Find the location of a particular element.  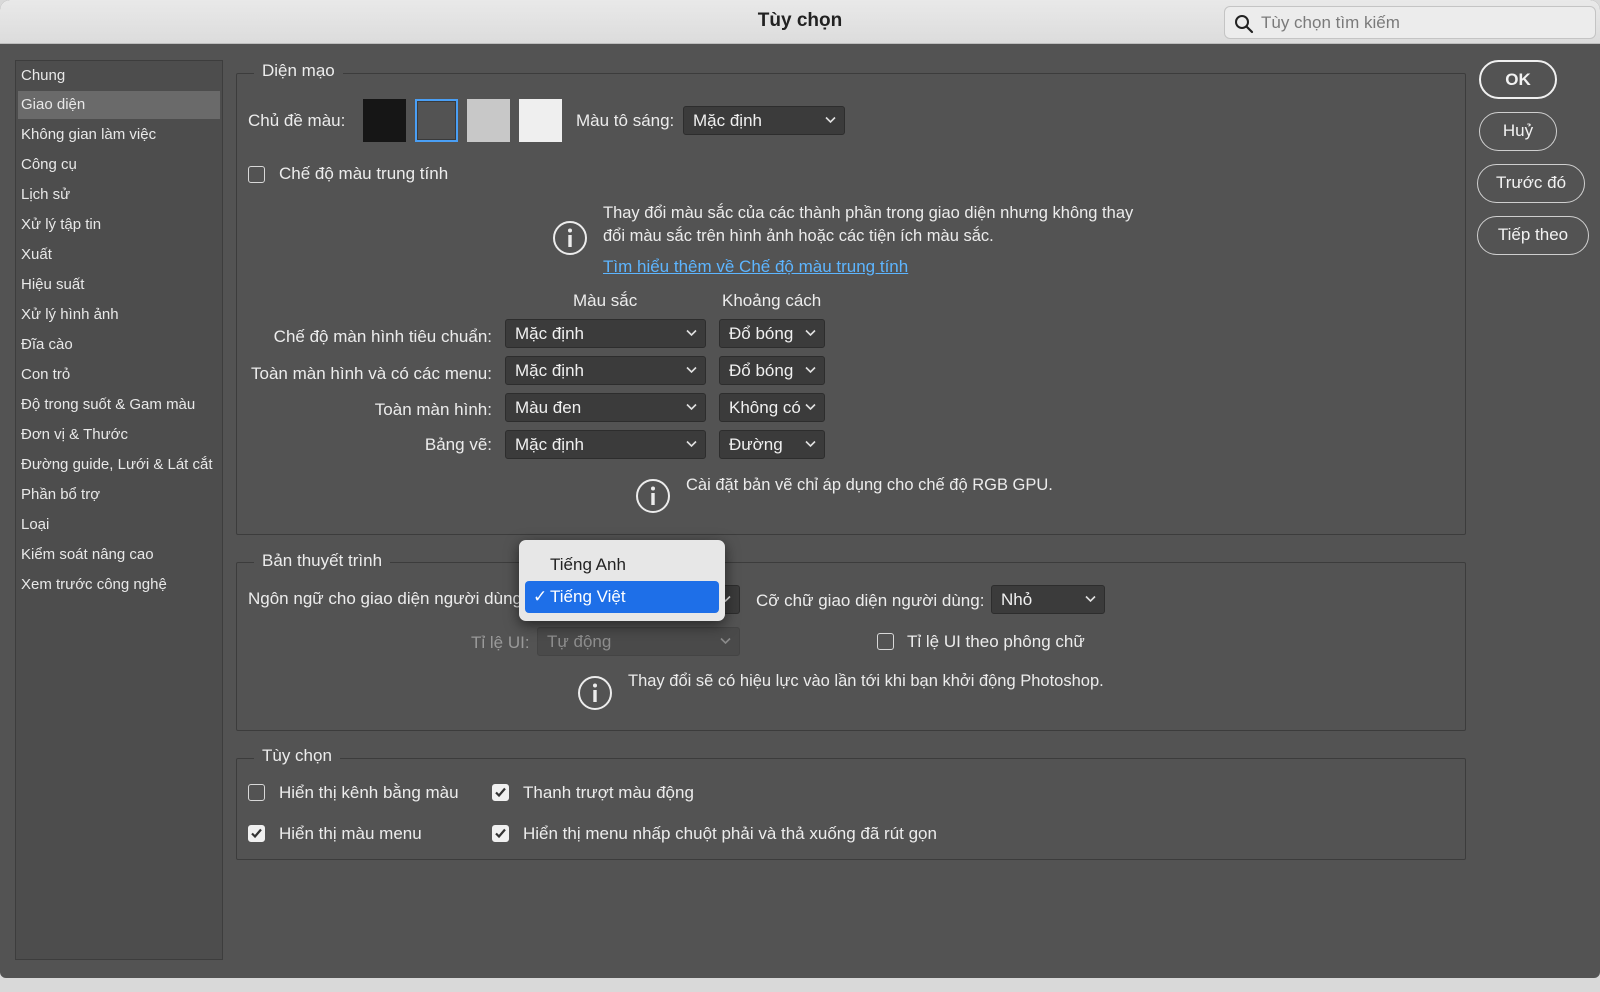

artboard-color-select: Mặc định is located at coordinates (605, 444).